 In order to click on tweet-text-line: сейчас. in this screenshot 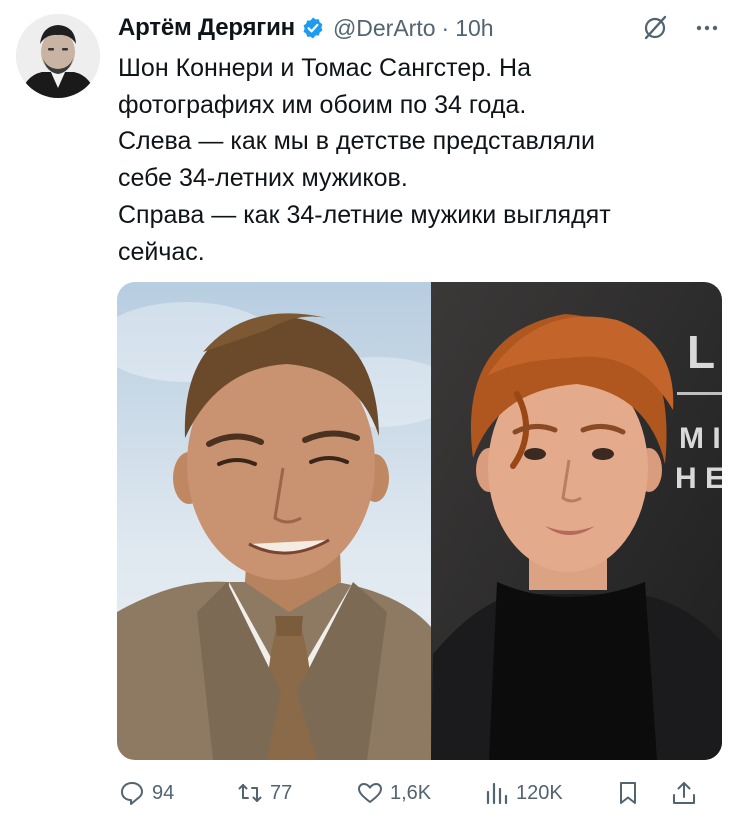, I will do `click(161, 251)`.